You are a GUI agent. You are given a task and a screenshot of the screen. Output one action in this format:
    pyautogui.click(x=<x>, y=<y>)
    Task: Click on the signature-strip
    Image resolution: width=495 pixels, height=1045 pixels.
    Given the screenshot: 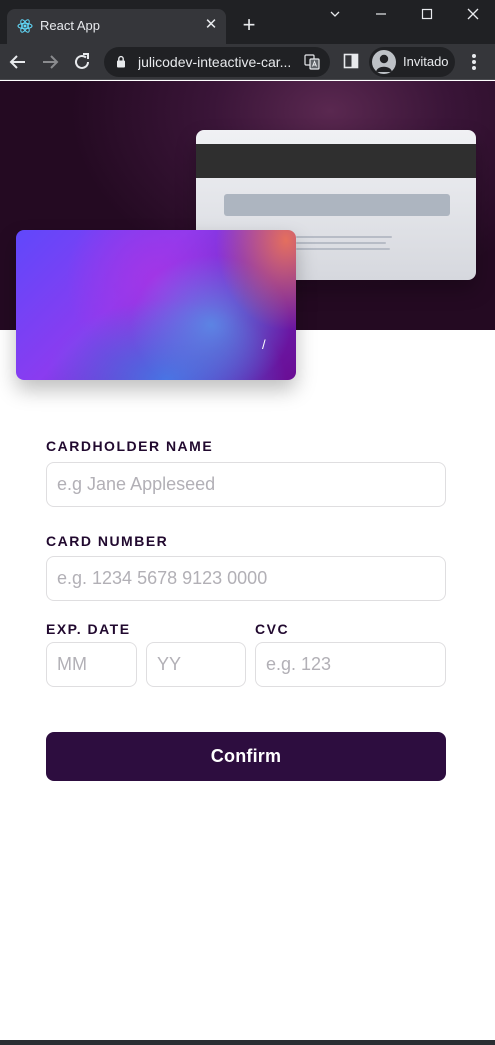 What is the action you would take?
    pyautogui.click(x=337, y=205)
    